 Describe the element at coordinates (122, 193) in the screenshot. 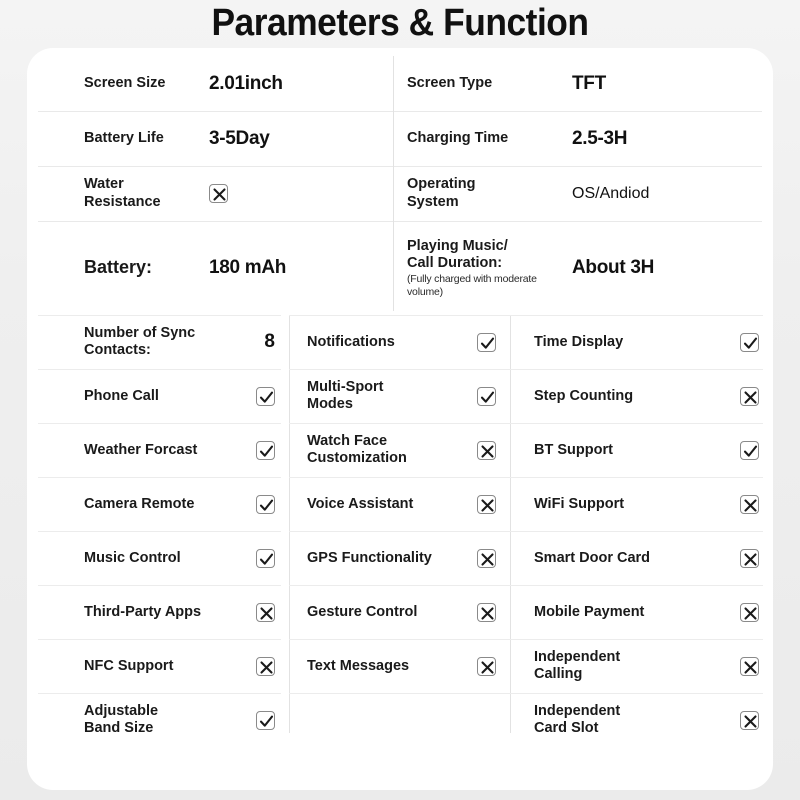

I see `spec-label: Water Resistance` at that location.